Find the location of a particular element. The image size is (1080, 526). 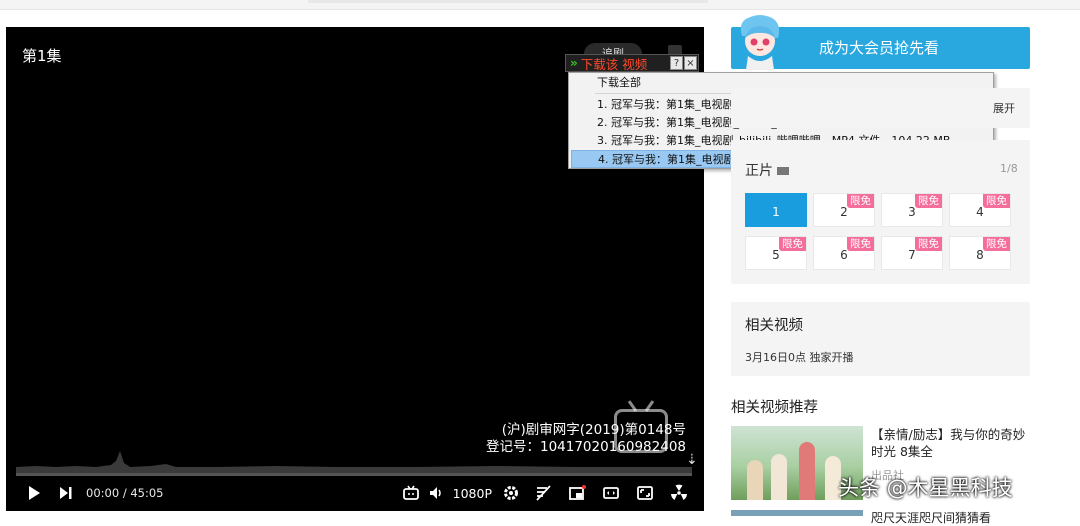

episode-number: 7 is located at coordinates (912, 255).